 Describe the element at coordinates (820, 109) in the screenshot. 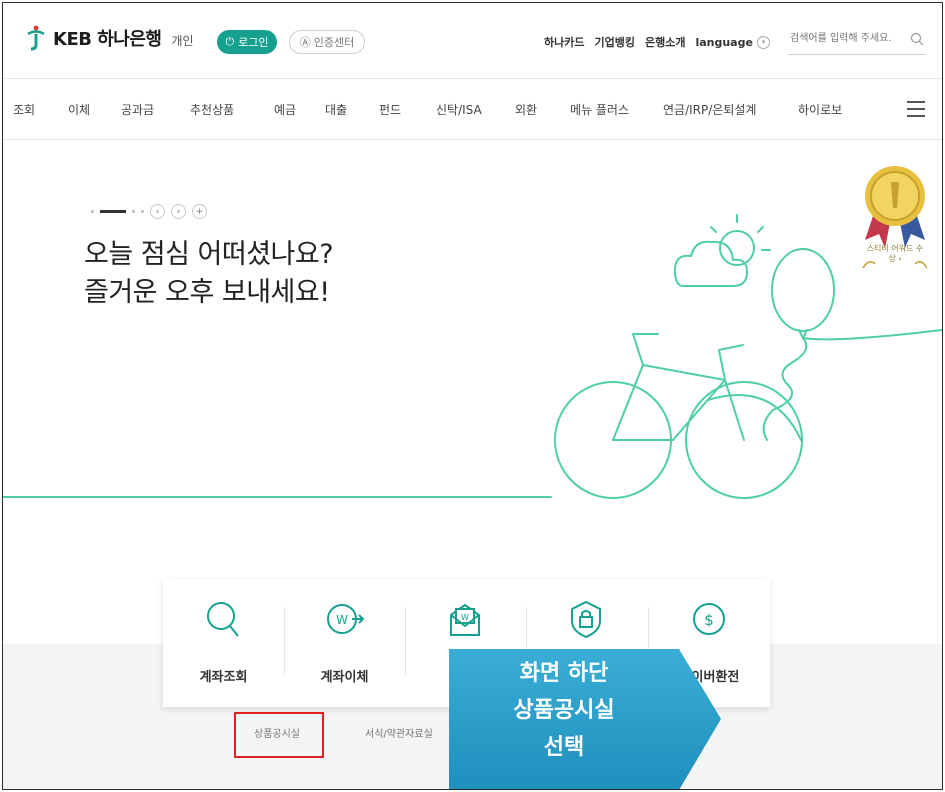

I see `nav-item-hairobo: 하이로보` at that location.